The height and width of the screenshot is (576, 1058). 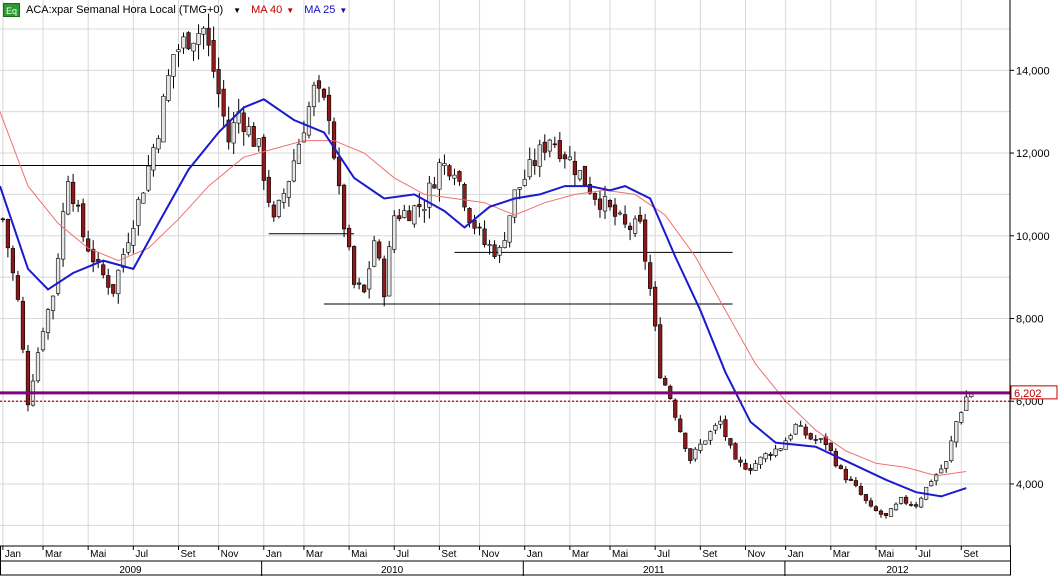 What do you see at coordinates (319, 10) in the screenshot?
I see `ma25-label: MA 25` at bounding box center [319, 10].